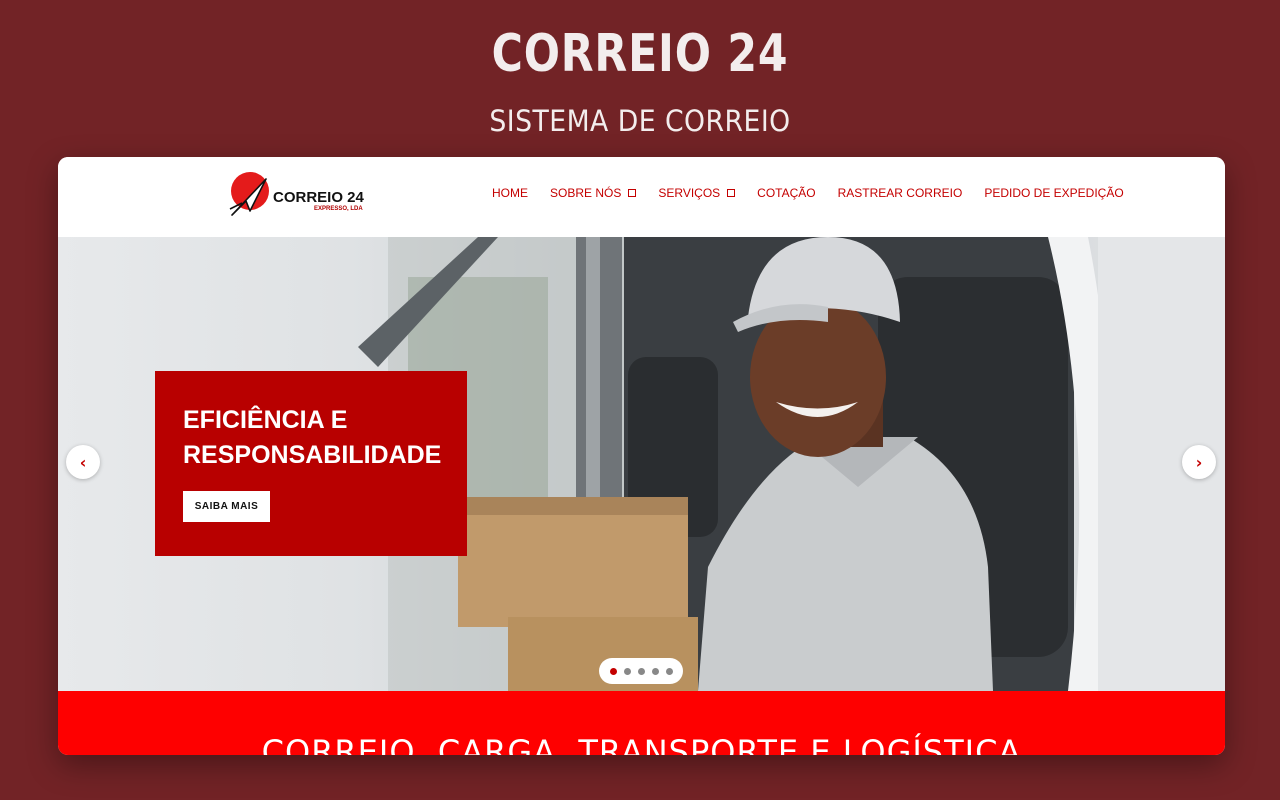 The height and width of the screenshot is (800, 1280). I want to click on services-band-title: CORREIO, CARGA, TRANSPORTE E LOGÍSTICA, so click(641, 744).